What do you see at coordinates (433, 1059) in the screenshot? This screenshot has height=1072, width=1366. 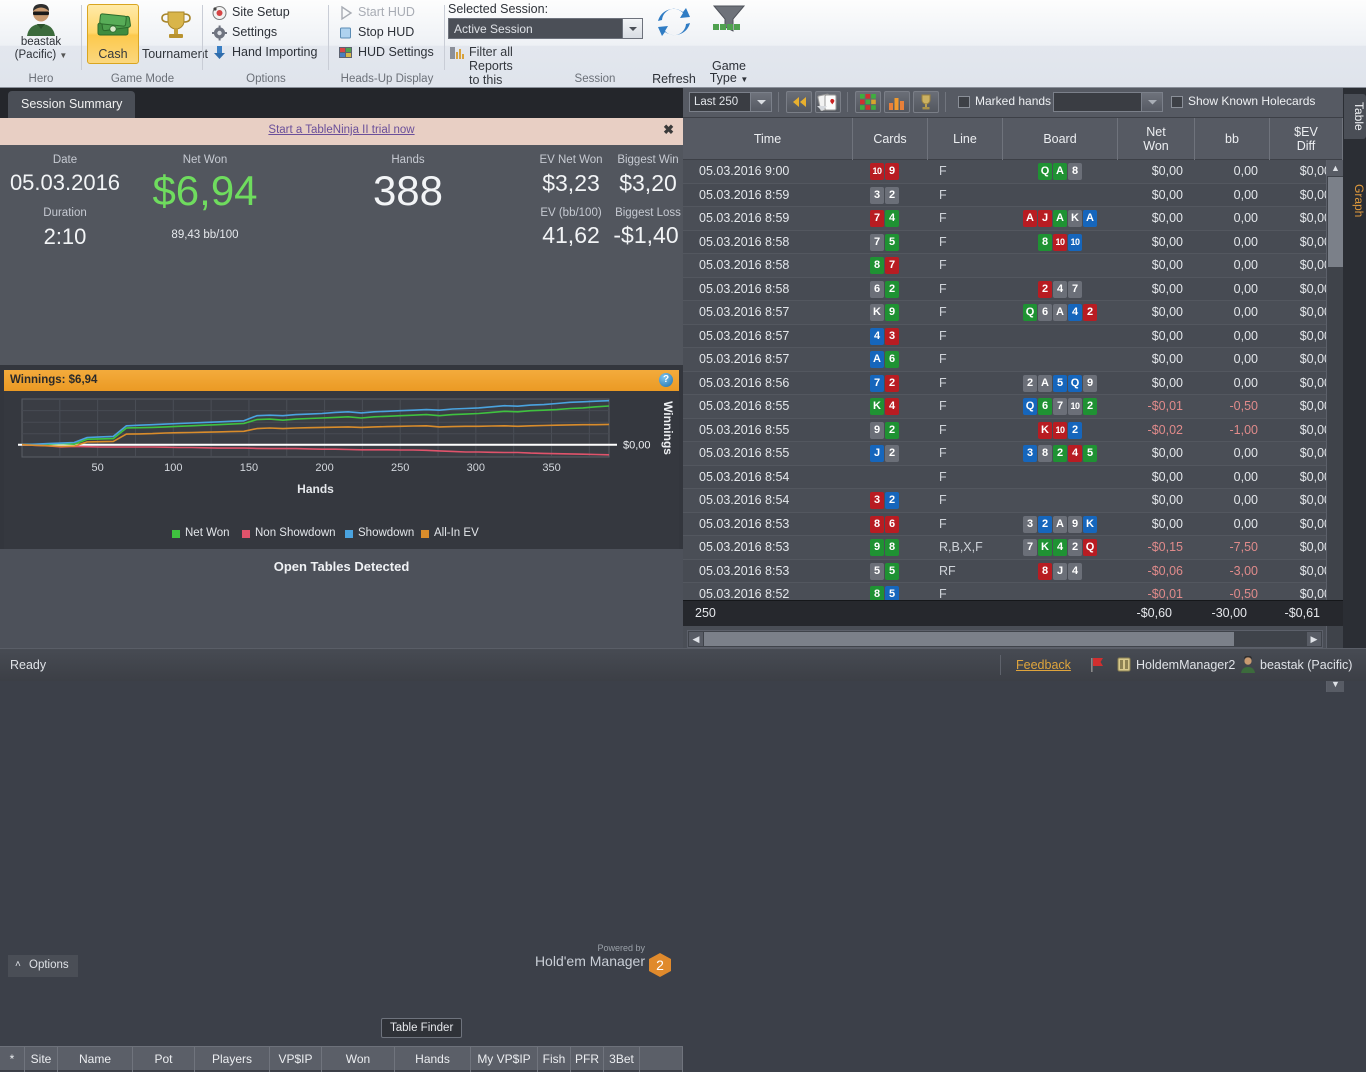 I see `open-tables-column-header: Hands` at bounding box center [433, 1059].